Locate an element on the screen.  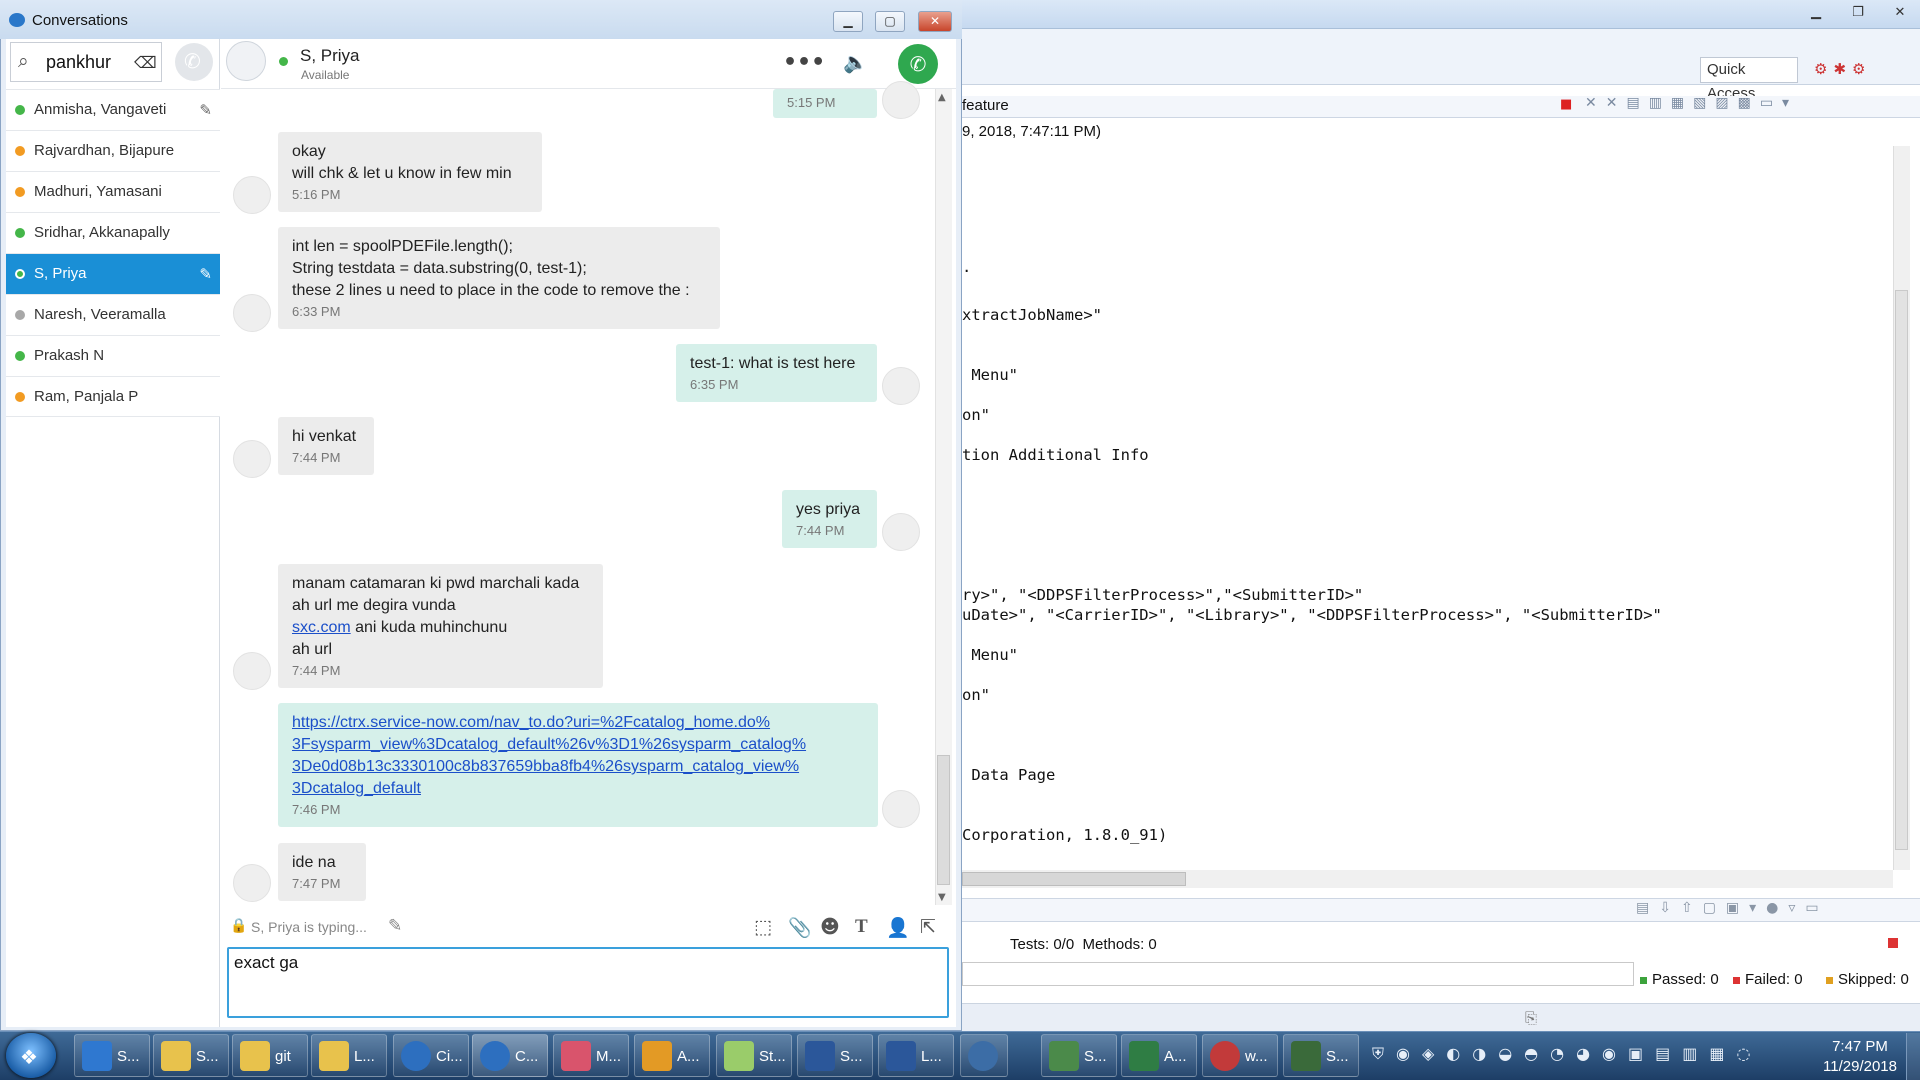
mute-speaker-icon: 🔈 is located at coordinates (855, 62).